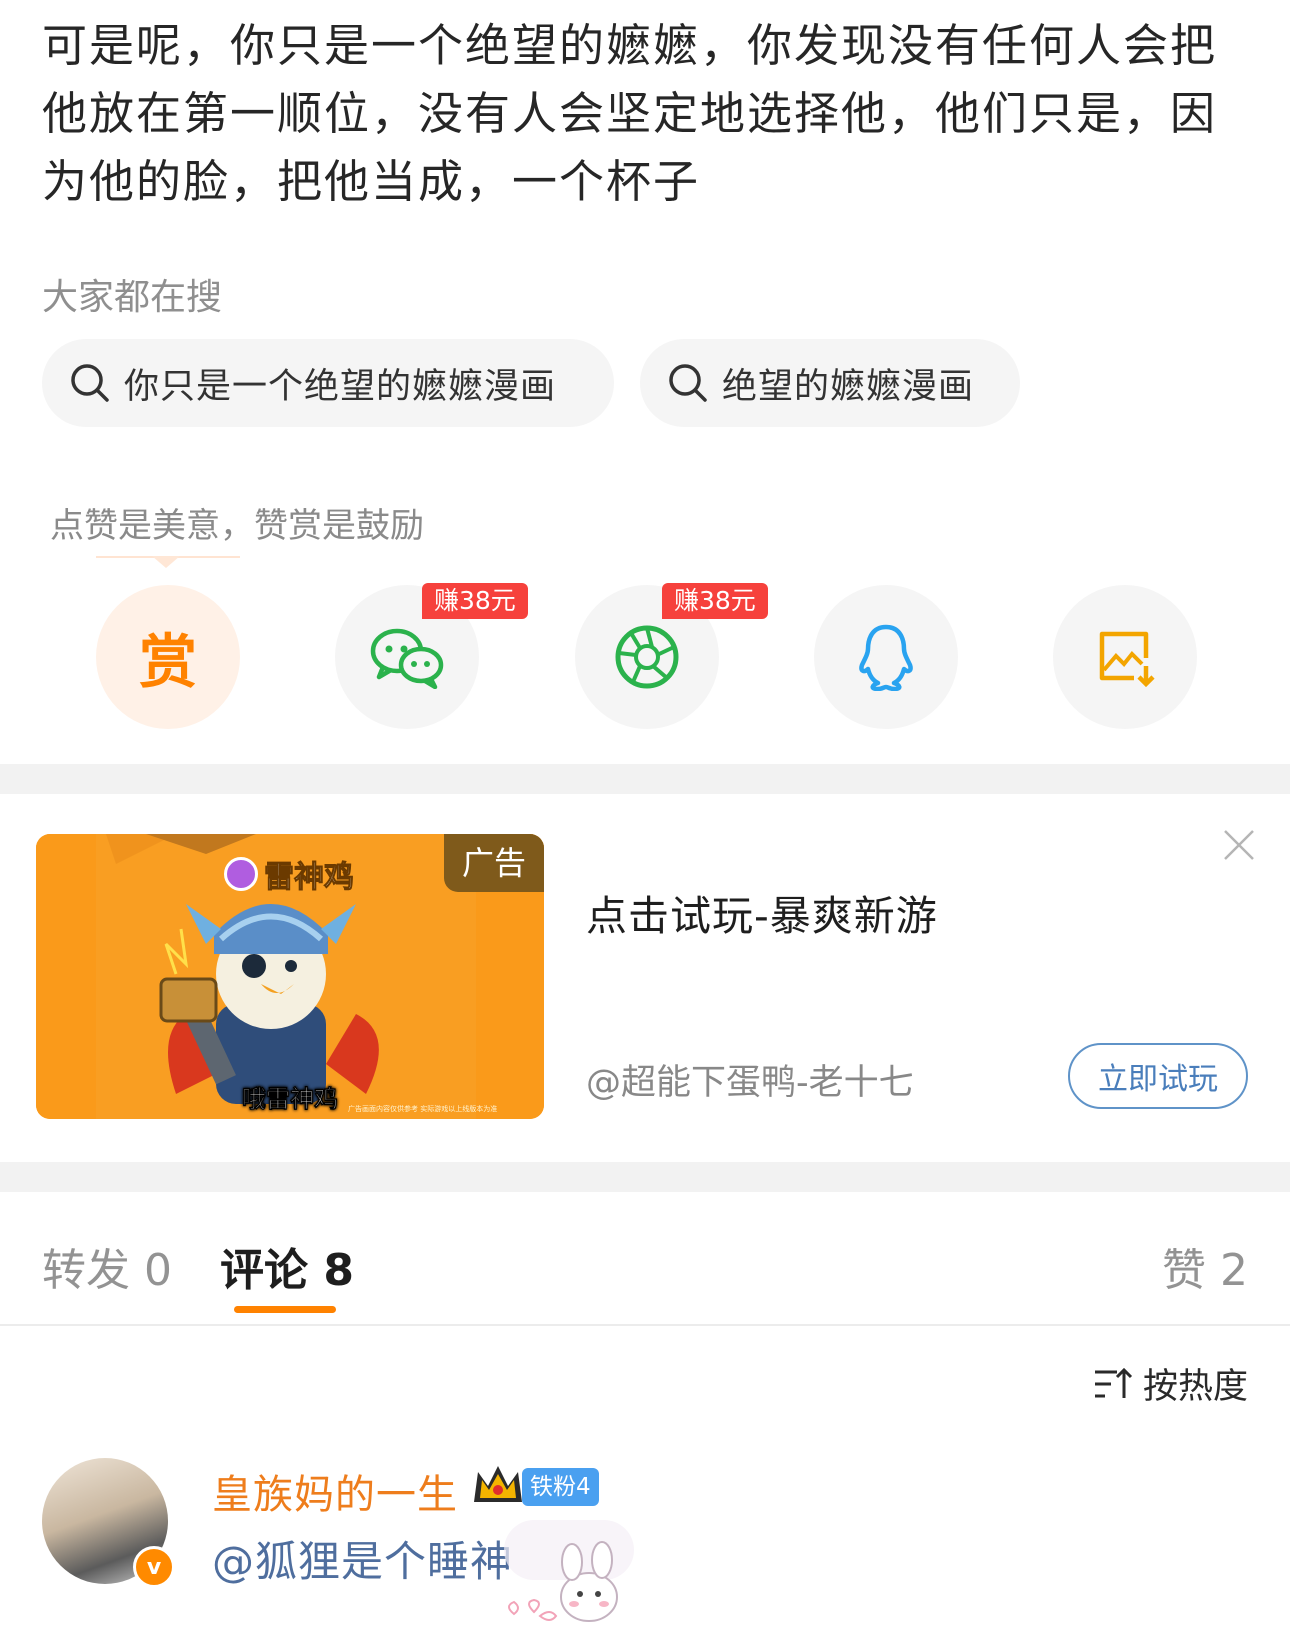  I want to click on ad-caption: 哦雷神鸡, so click(290, 1099).